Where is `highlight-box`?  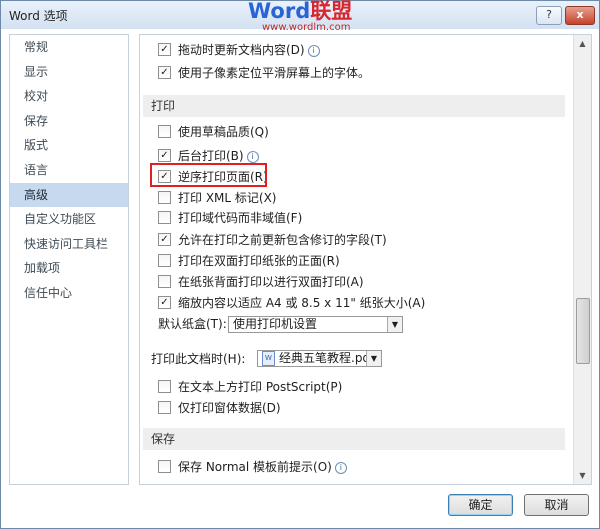 highlight-box is located at coordinates (208, 175).